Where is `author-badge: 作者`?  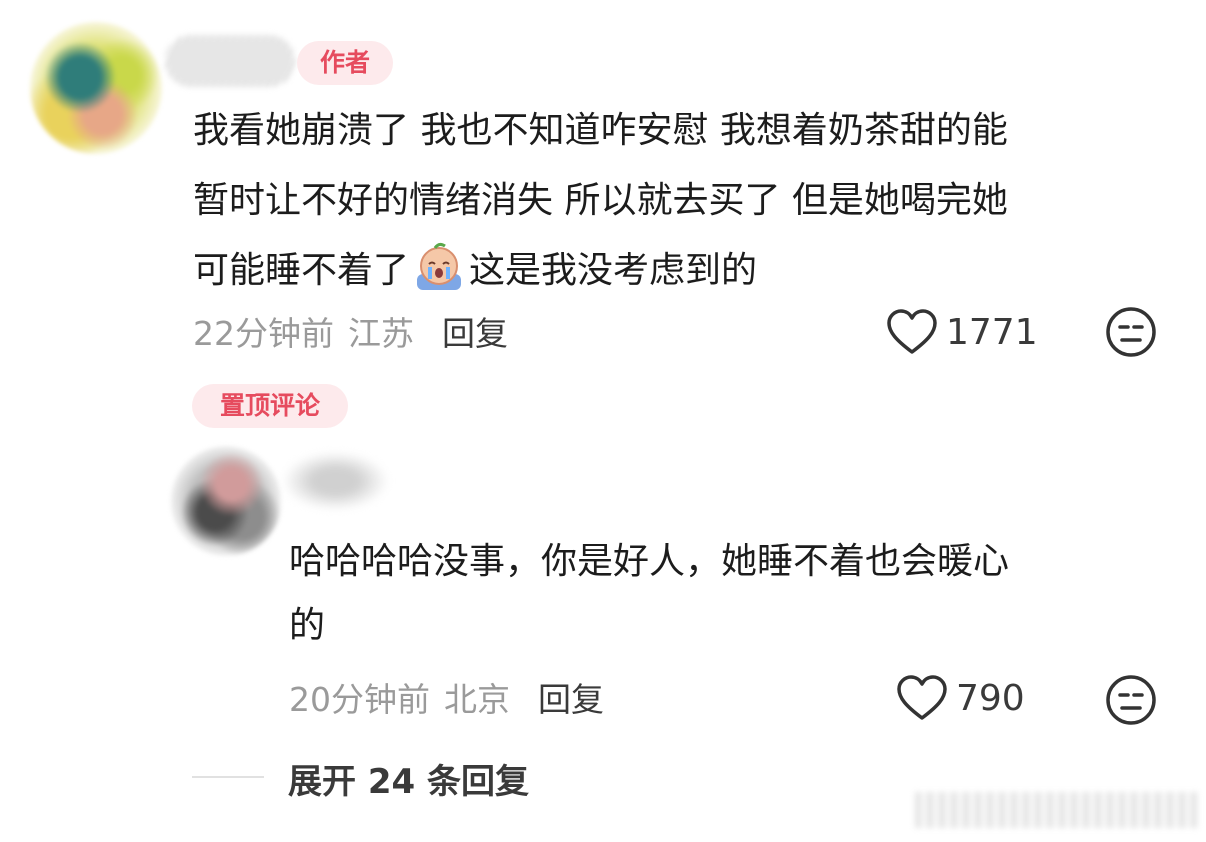
author-badge: 作者 is located at coordinates (345, 63).